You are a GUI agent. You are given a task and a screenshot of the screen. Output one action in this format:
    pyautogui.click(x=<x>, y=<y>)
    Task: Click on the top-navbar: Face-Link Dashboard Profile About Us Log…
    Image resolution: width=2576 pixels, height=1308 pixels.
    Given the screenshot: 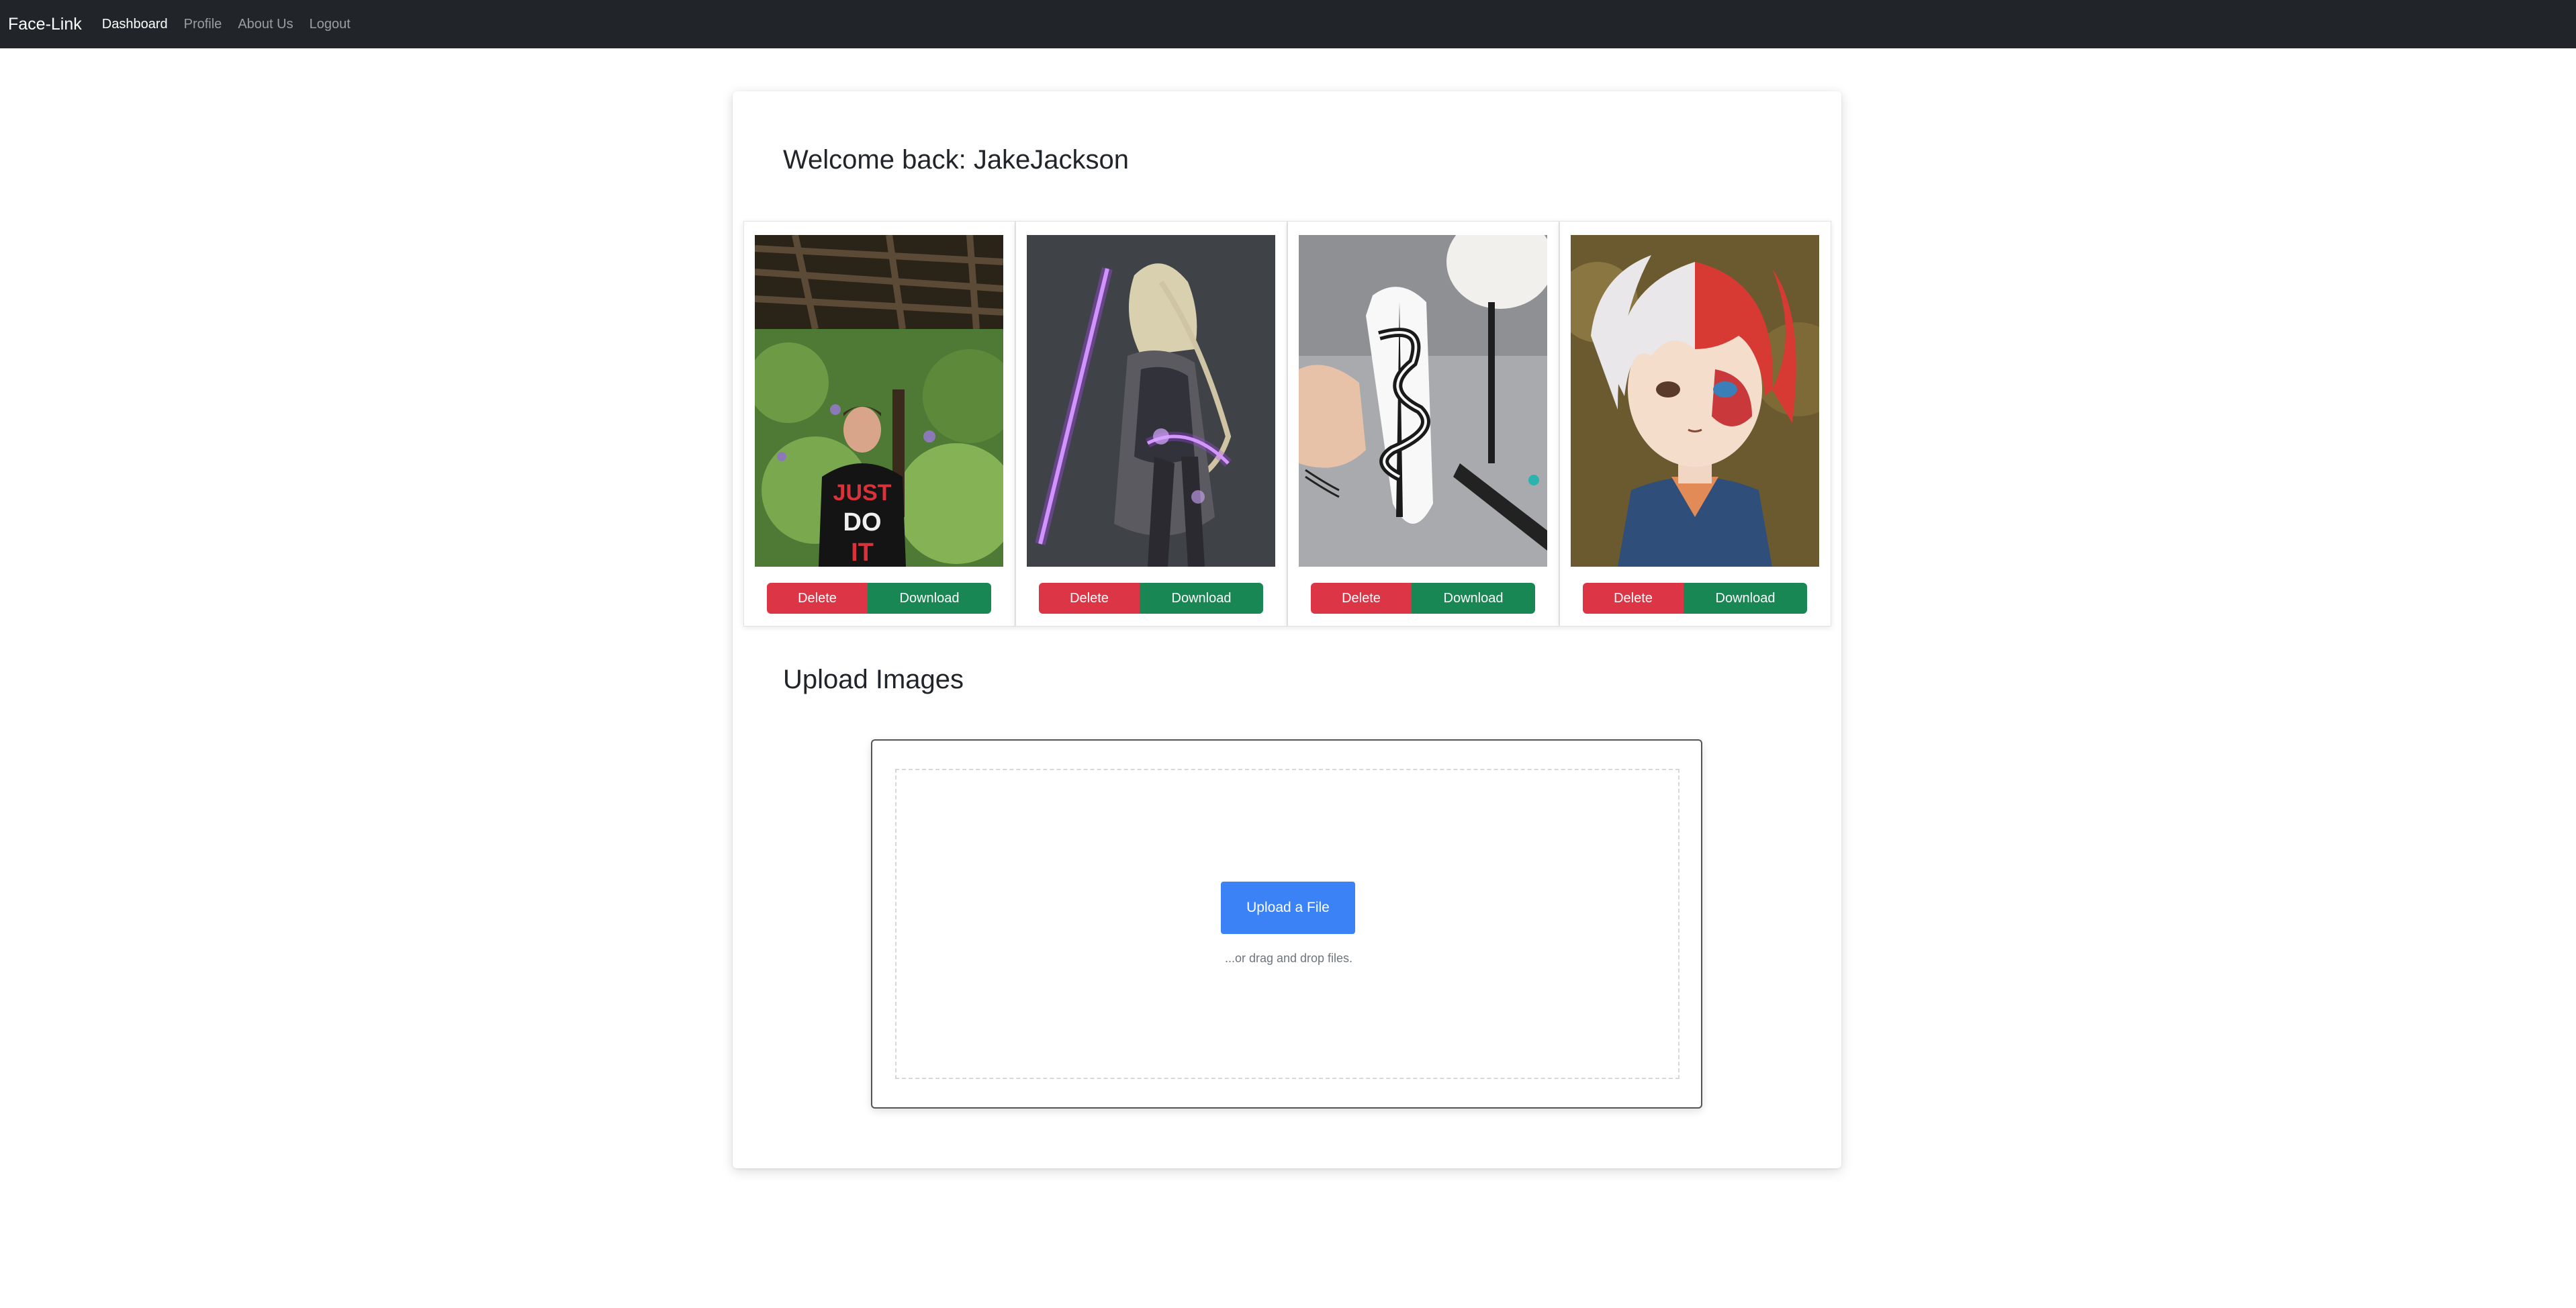 What is the action you would take?
    pyautogui.click(x=1288, y=24)
    